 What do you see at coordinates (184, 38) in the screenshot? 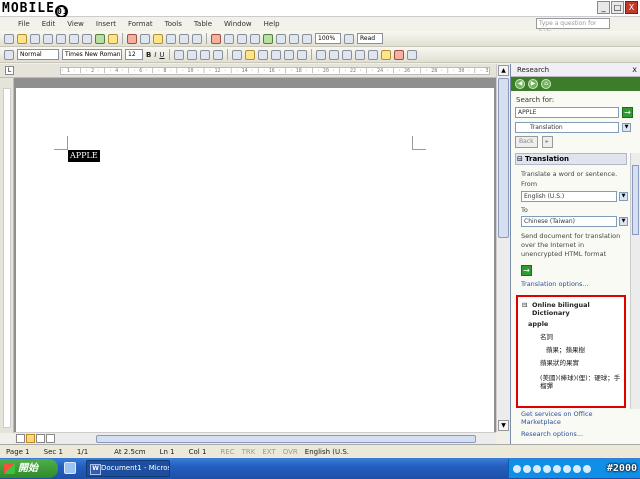
I see `undo-icon` at bounding box center [184, 38].